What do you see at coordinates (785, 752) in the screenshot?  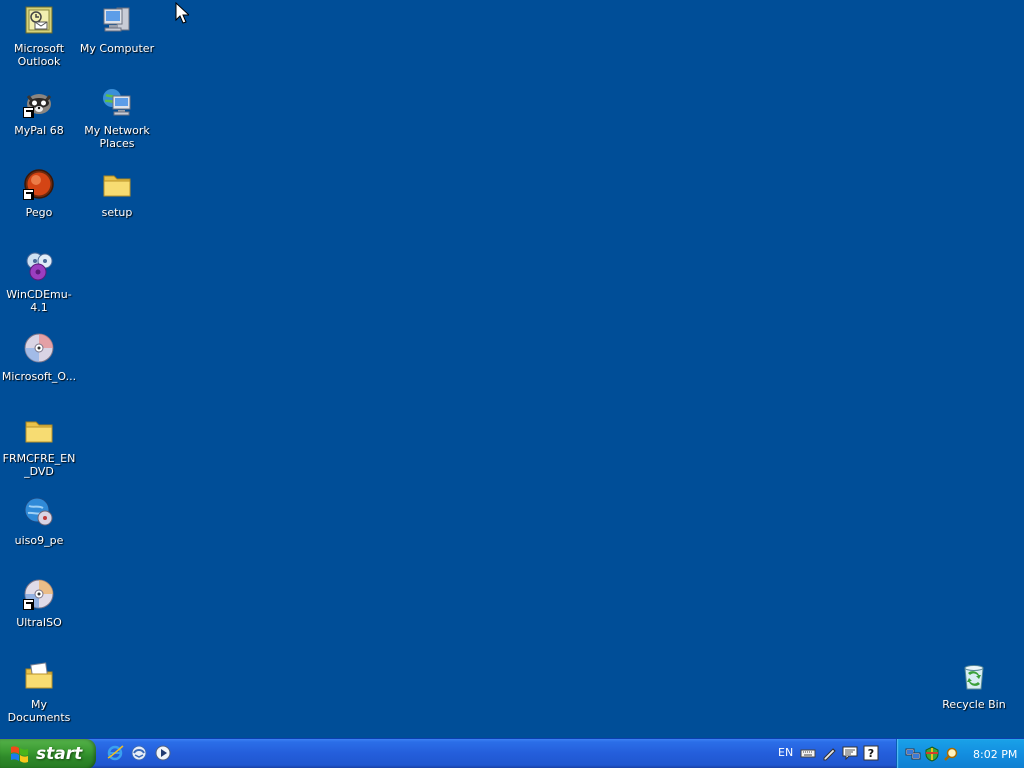 I see `language-indicator: EN` at bounding box center [785, 752].